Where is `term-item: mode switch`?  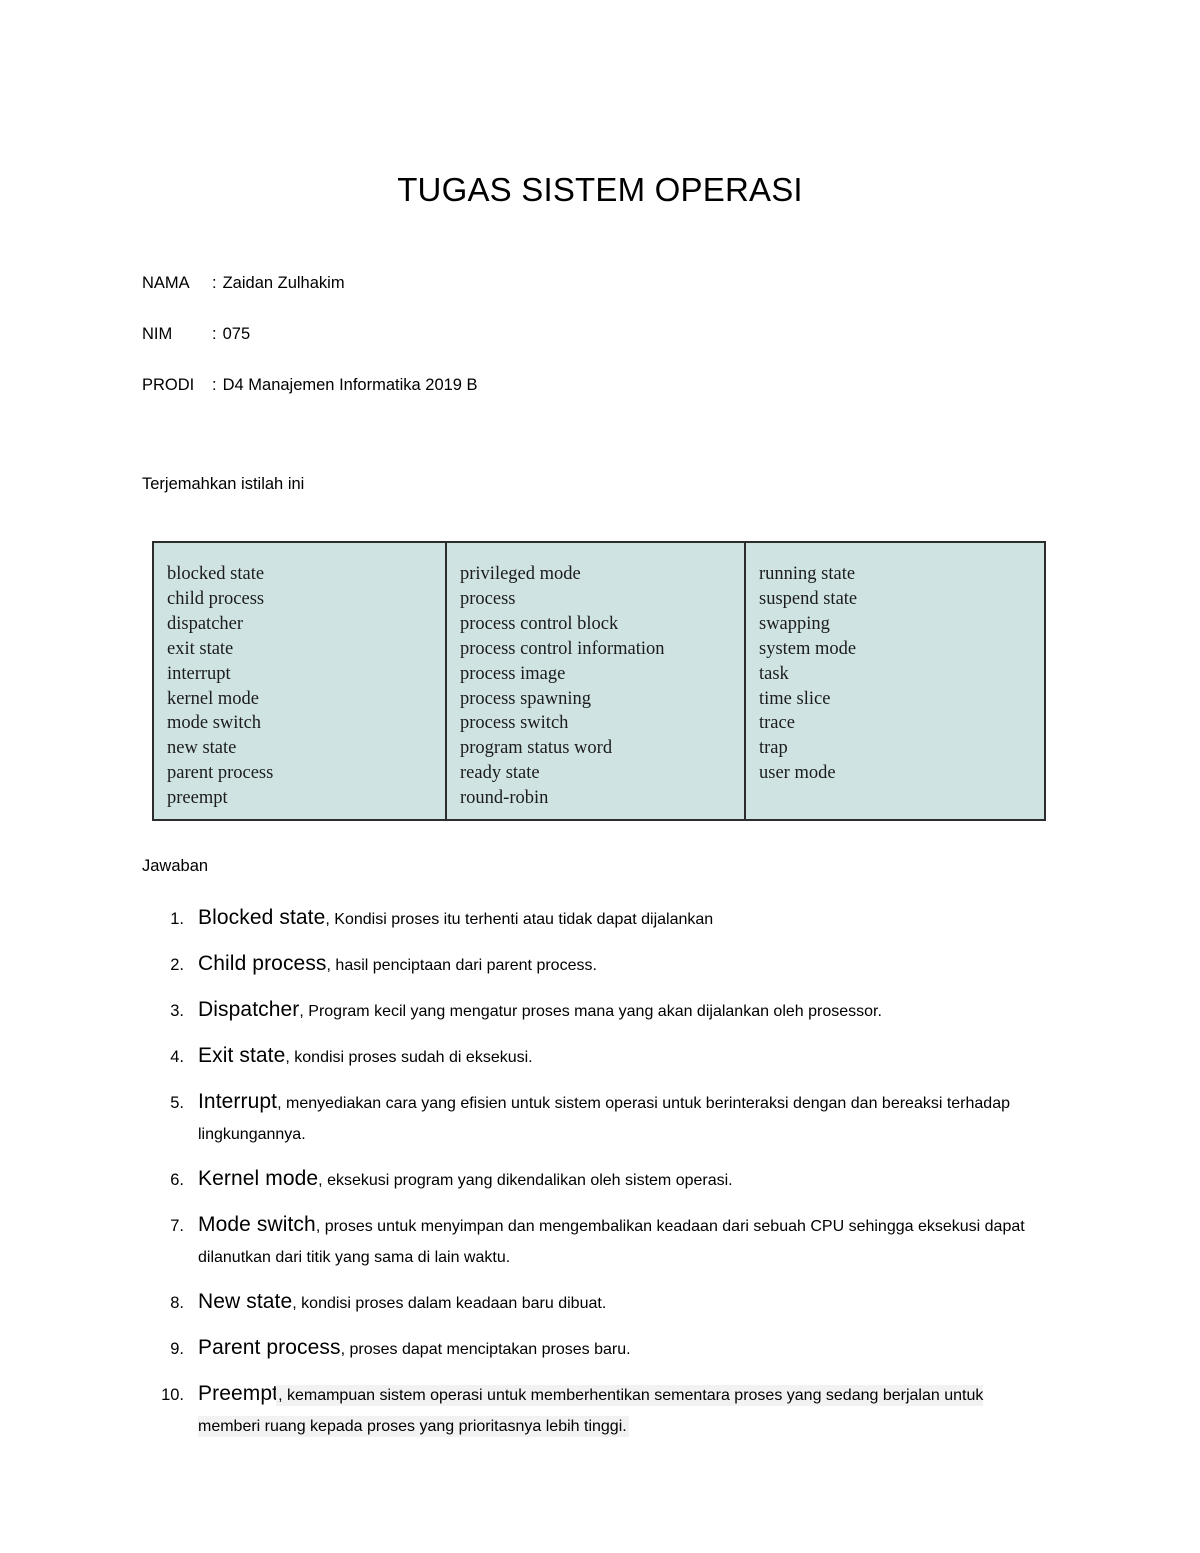
term-item: mode switch is located at coordinates (214, 723).